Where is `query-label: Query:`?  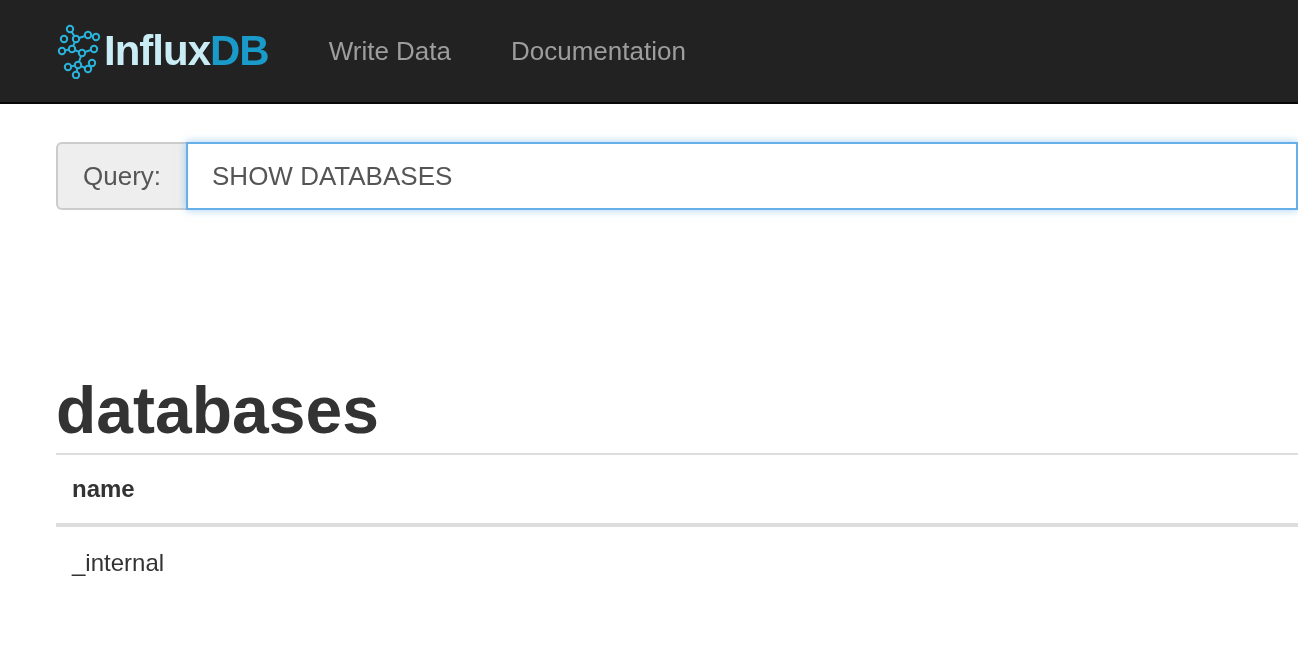 query-label: Query: is located at coordinates (121, 176).